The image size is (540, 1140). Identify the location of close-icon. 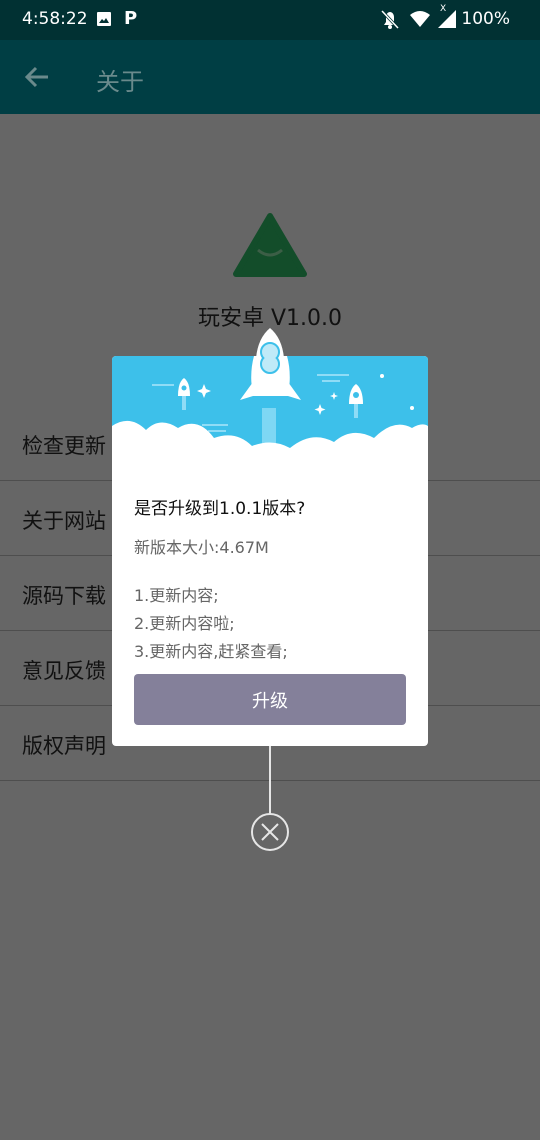
(270, 832).